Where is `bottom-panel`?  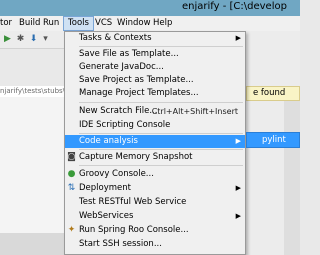 bottom-panel is located at coordinates (32, 244).